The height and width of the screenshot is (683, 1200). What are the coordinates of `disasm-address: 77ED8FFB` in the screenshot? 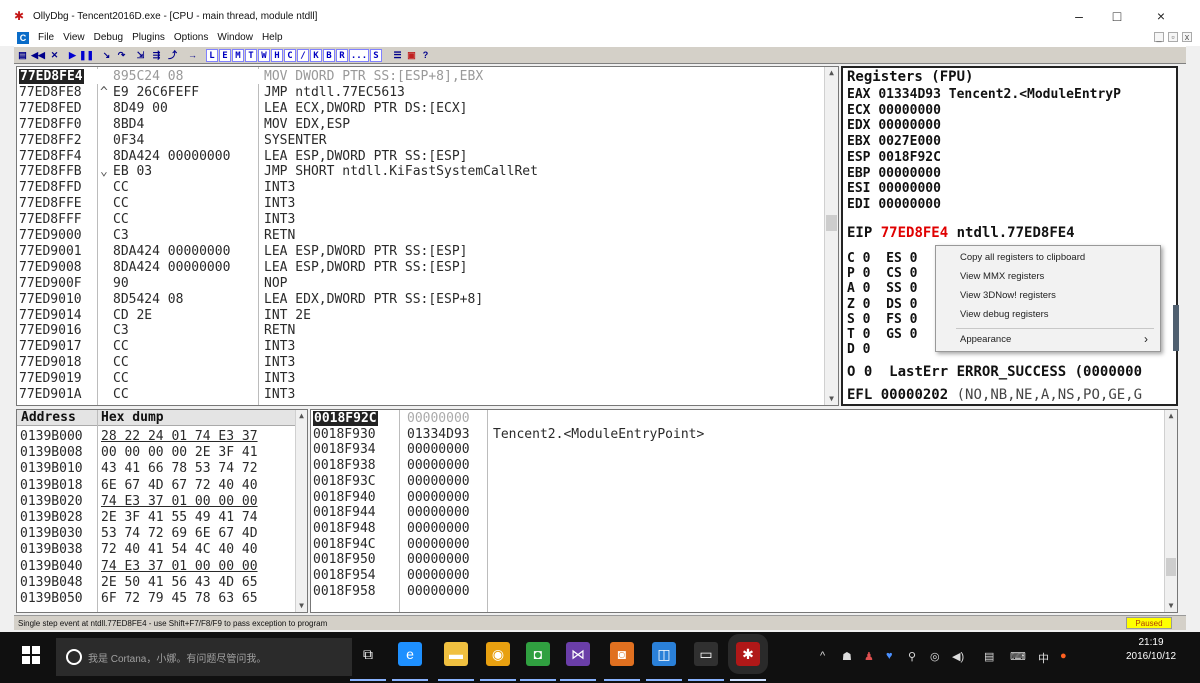 It's located at (50, 171).